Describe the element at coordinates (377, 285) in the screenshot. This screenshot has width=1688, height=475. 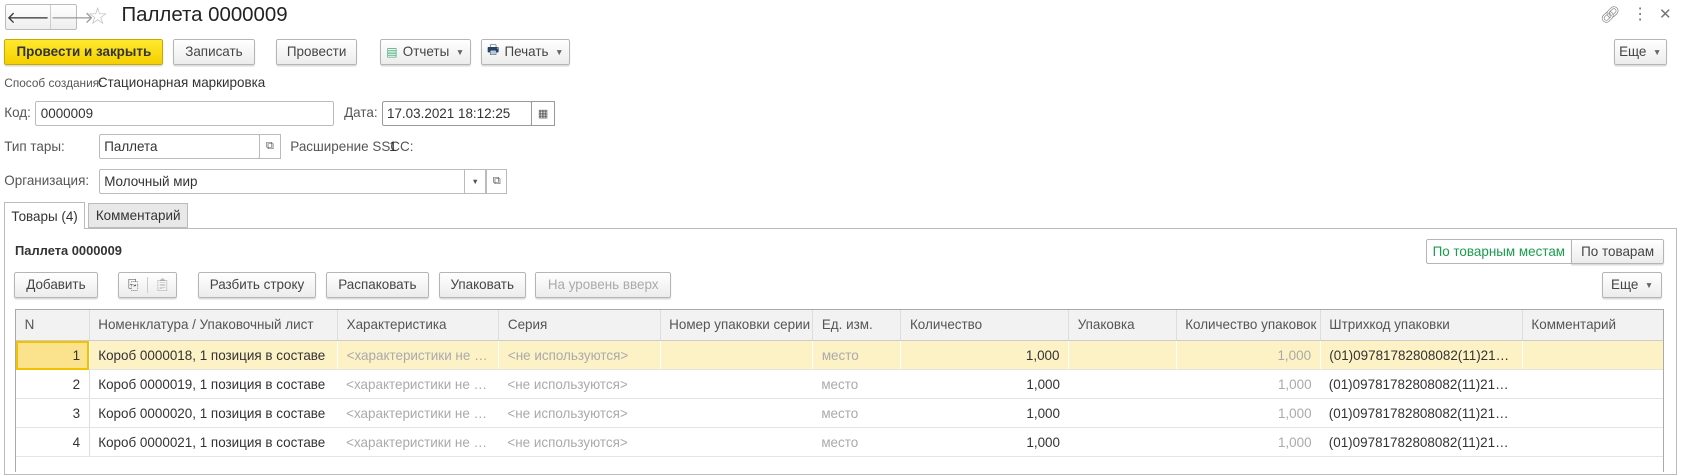
I see `unpack-button: Распаковать` at that location.